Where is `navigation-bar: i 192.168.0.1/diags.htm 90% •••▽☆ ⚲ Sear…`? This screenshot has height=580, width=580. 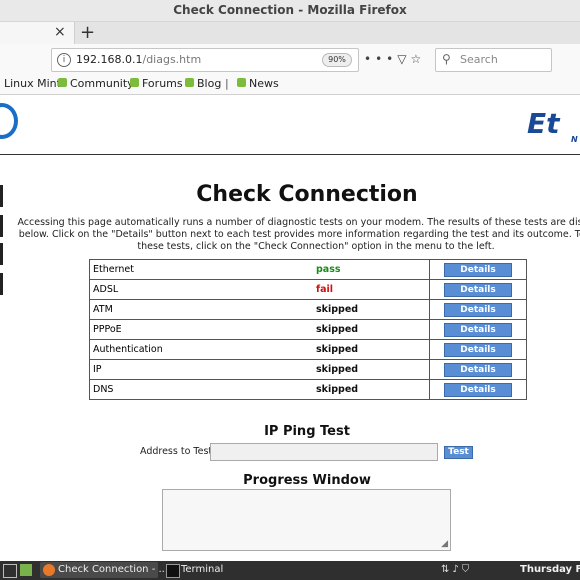
navigation-bar: i 192.168.0.1/diags.htm 90% •••▽☆ ⚲ Sear… is located at coordinates (290, 59).